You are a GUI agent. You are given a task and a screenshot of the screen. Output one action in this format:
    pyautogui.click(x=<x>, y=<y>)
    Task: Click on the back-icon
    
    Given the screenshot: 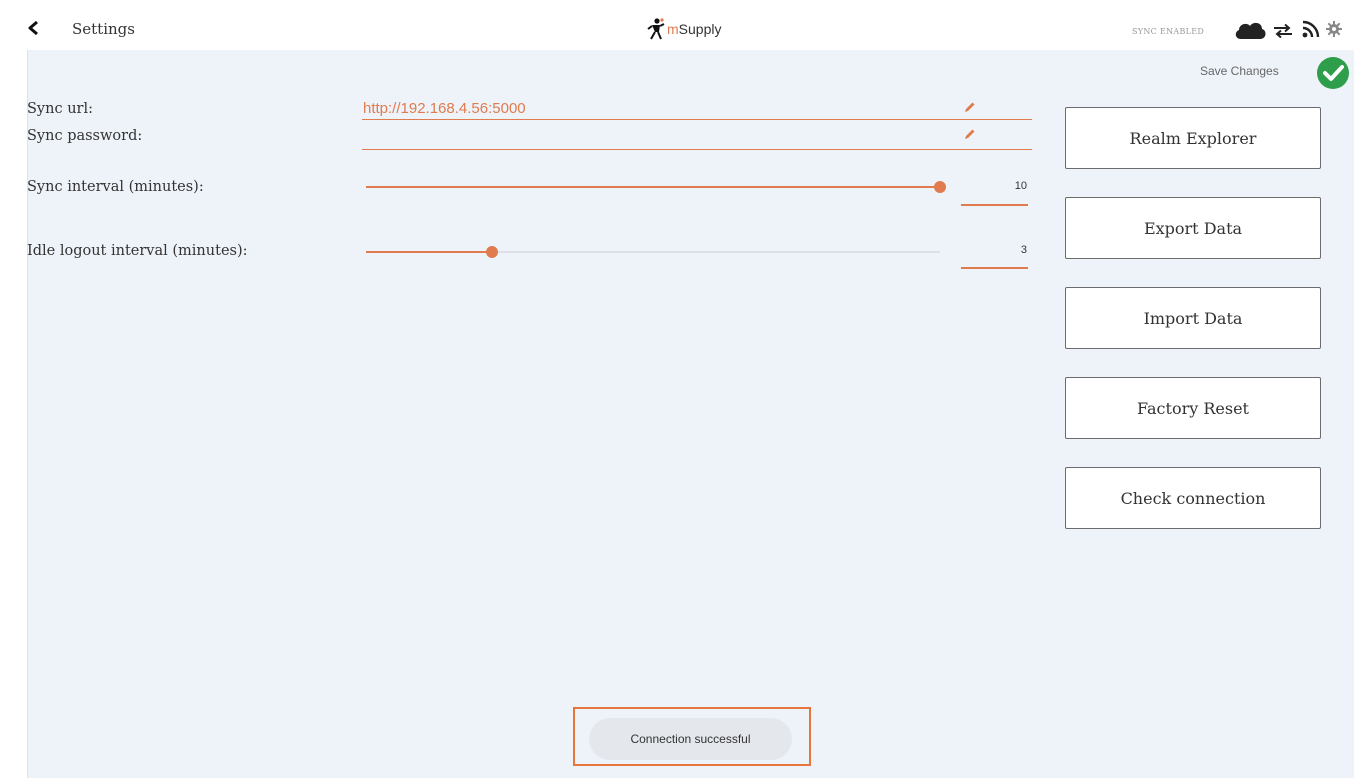 What is the action you would take?
    pyautogui.click(x=34, y=28)
    